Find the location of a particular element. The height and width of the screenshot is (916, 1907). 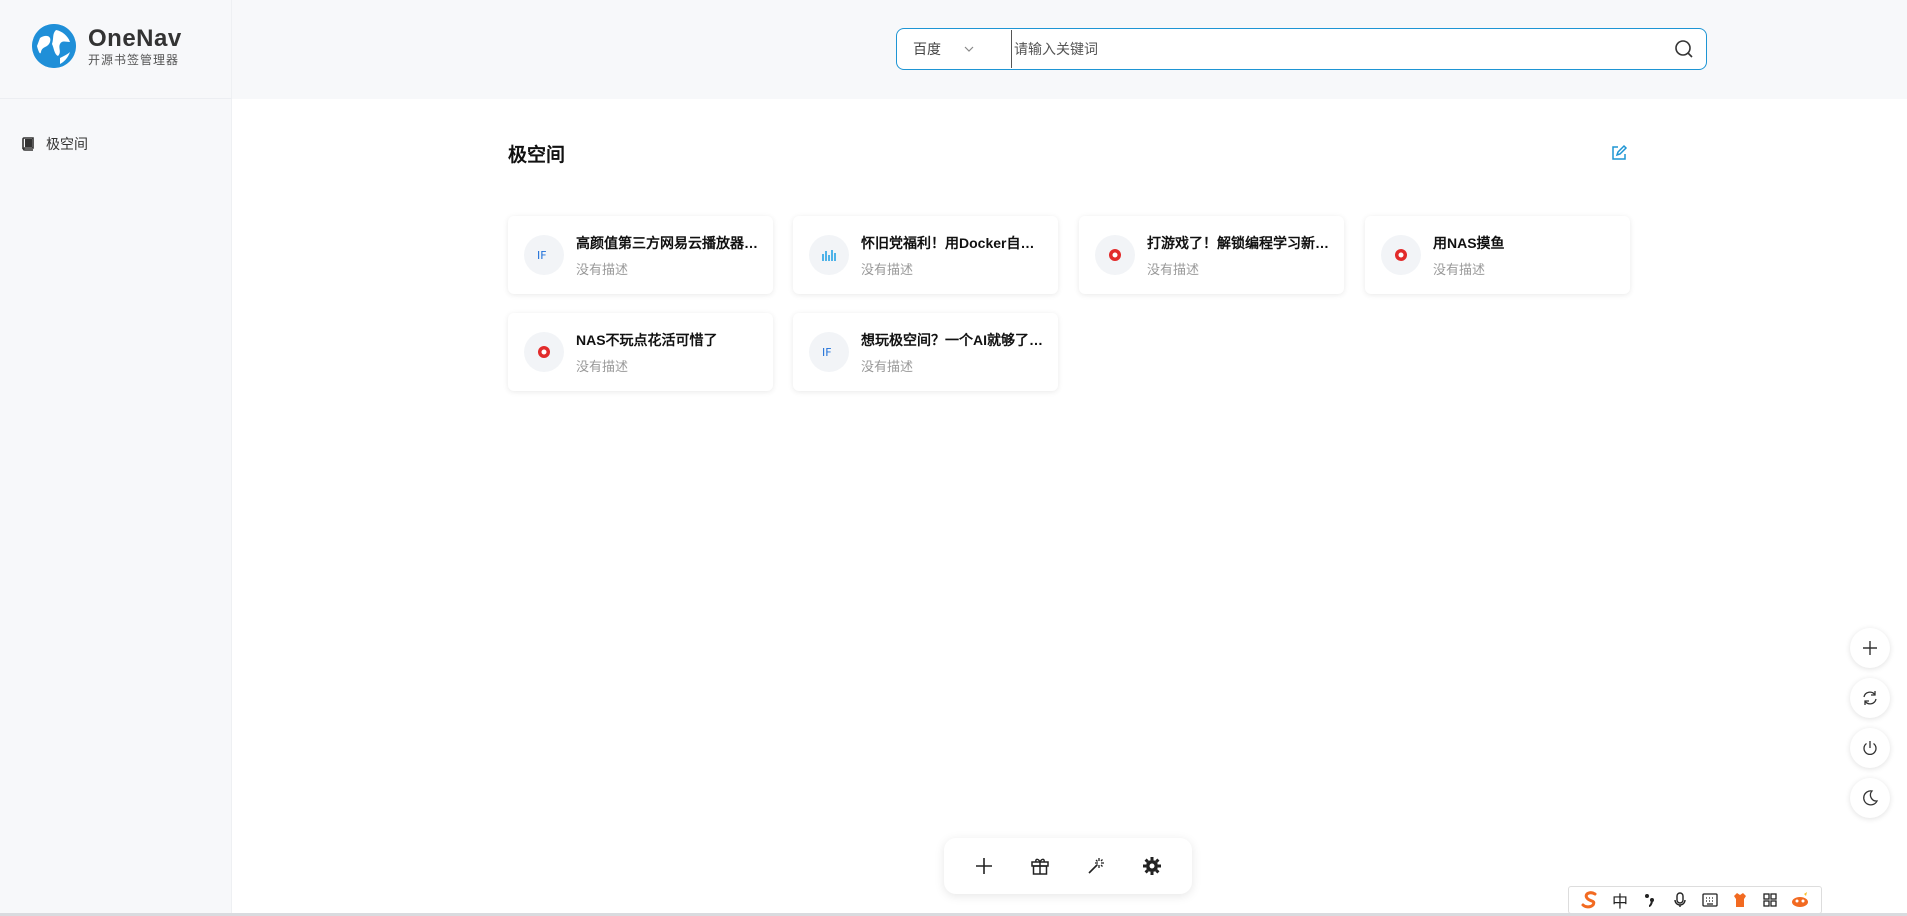

ime-mode-toggle: 中 is located at coordinates (1620, 900).